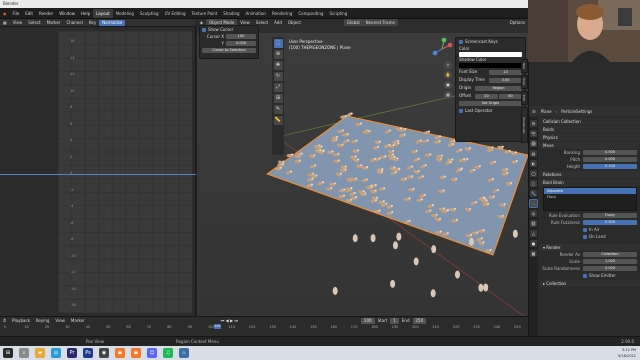  What do you see at coordinates (533, 123) in the screenshot?
I see `tool-tab-icon: ⚙` at bounding box center [533, 123].